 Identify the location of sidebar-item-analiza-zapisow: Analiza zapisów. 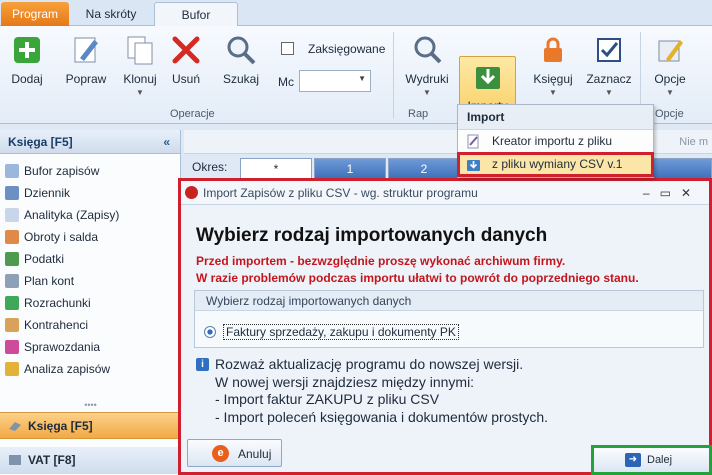
(90, 369).